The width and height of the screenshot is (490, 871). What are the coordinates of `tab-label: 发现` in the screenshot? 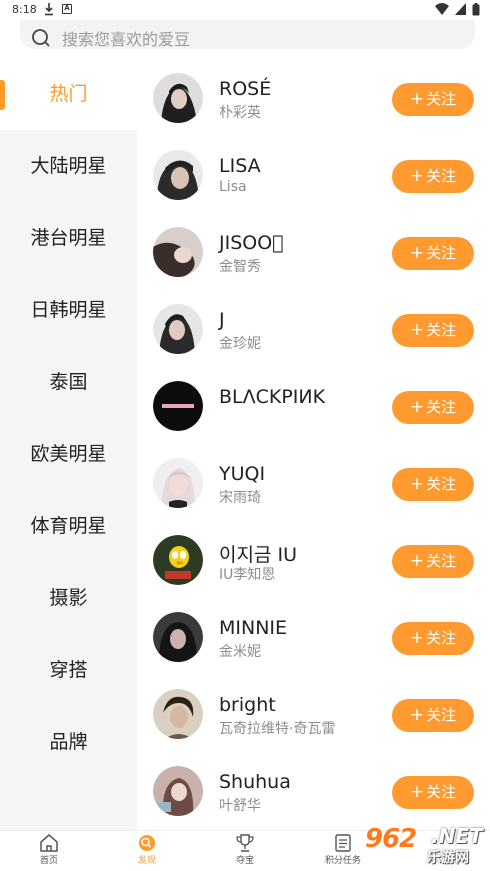 It's located at (146, 861).